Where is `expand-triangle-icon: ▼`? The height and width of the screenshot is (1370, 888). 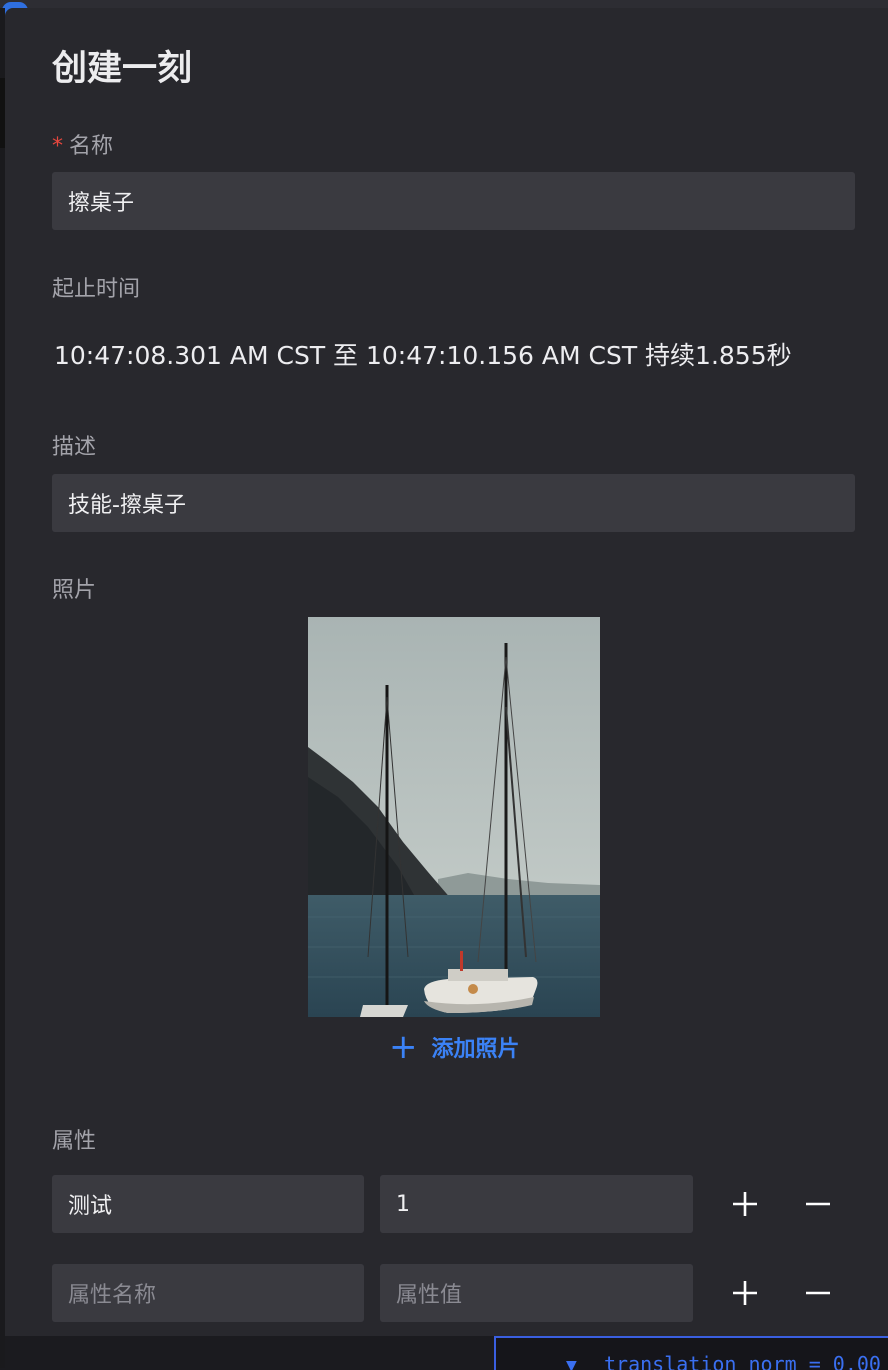 expand-triangle-icon: ▼ is located at coordinates (571, 1364).